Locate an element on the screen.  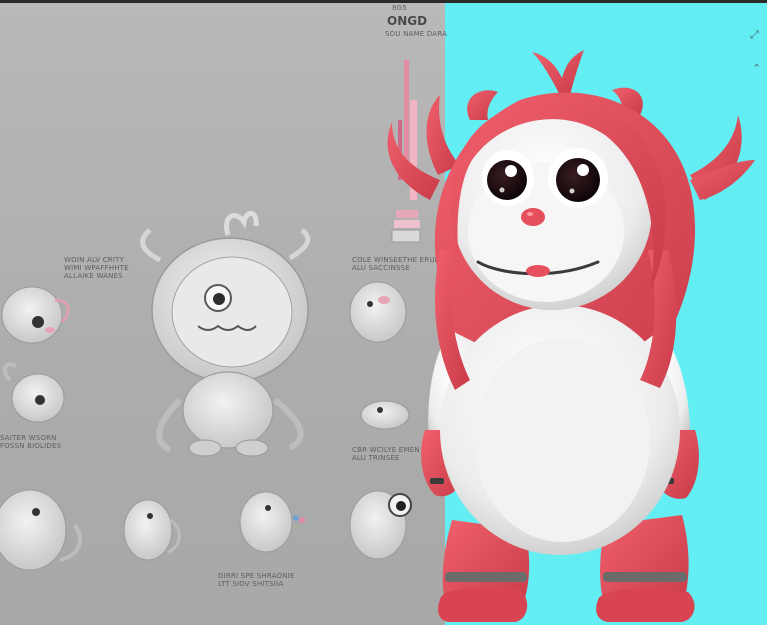
mascot-body is located at coordinates (560, 430).